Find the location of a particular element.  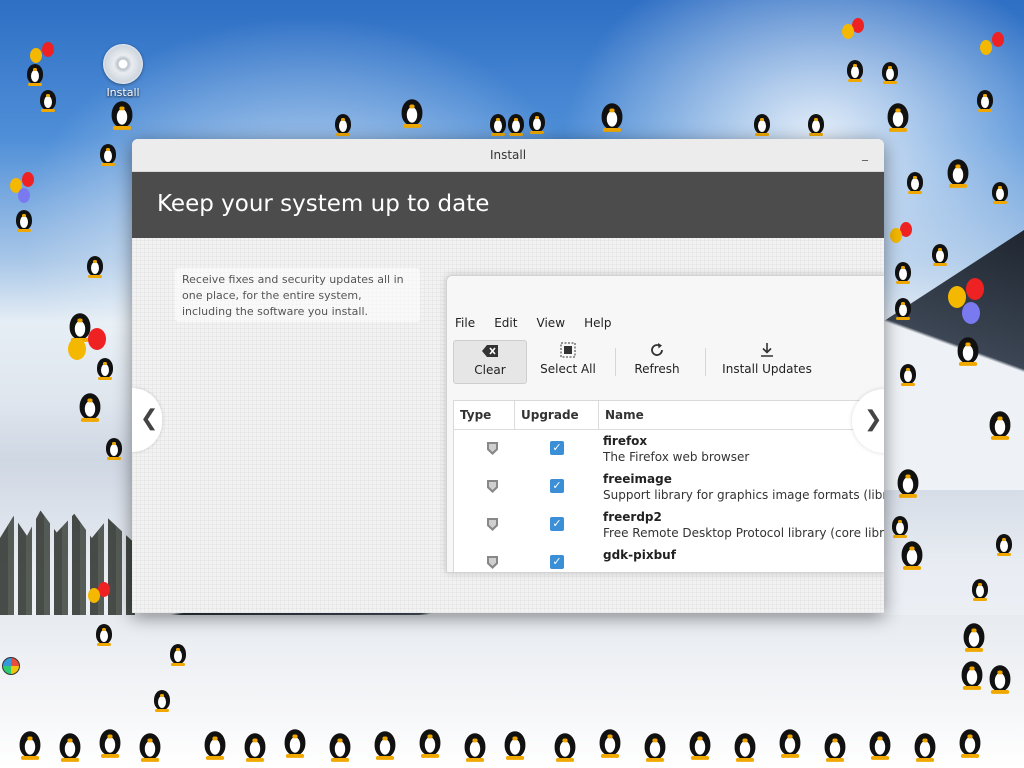

column-type: Type is located at coordinates (475, 415).